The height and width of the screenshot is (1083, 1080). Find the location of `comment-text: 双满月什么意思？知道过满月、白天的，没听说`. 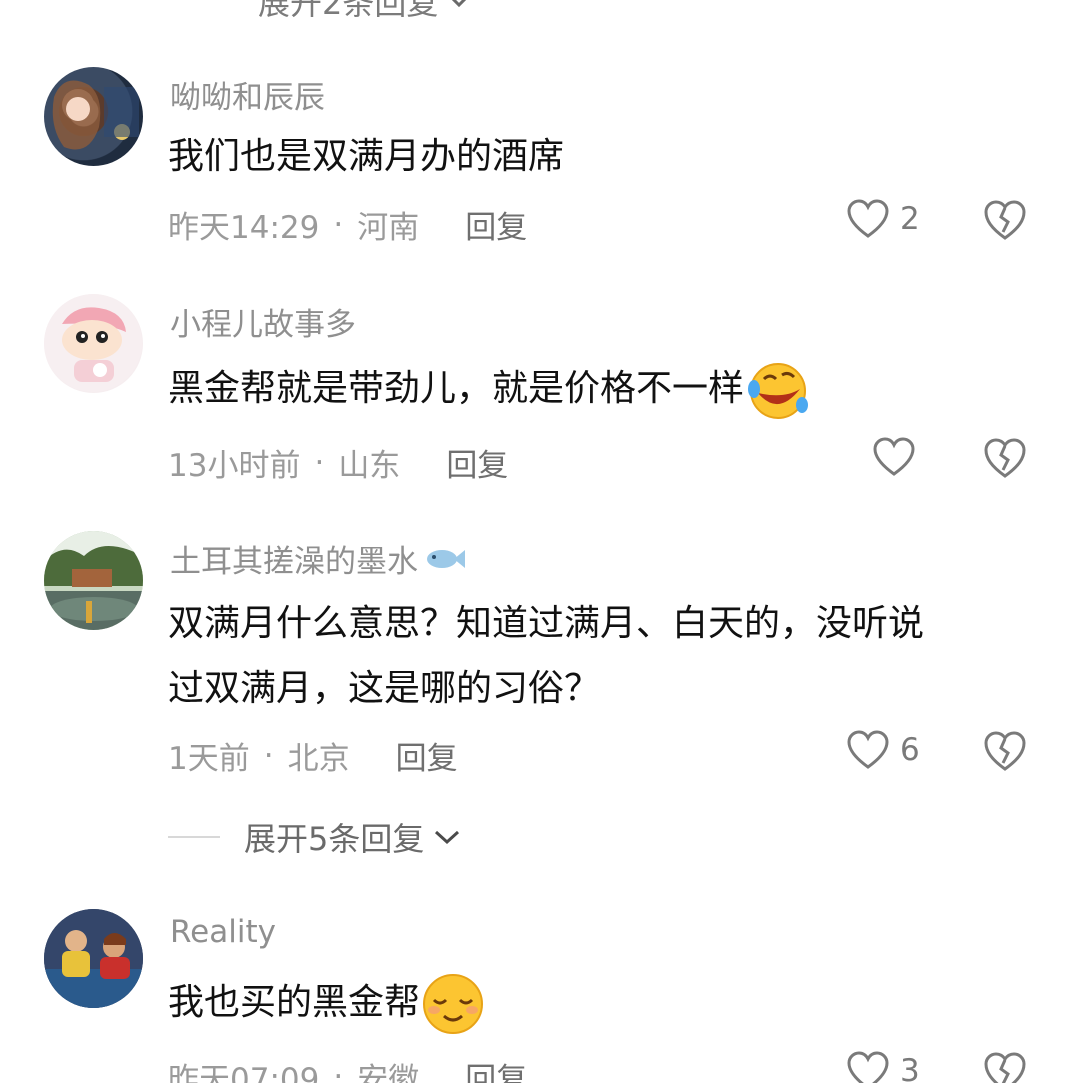

comment-text: 双满月什么意思？知道过满月、白天的，没听说 is located at coordinates (546, 623).